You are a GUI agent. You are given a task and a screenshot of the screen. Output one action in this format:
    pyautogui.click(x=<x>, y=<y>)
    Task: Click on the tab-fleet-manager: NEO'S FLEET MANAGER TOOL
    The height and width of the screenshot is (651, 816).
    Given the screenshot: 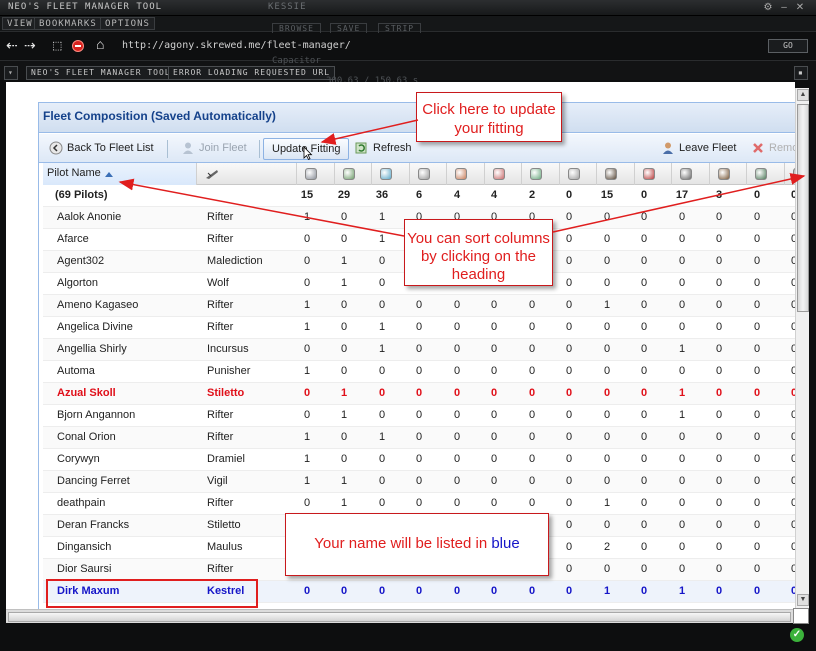 What is the action you would take?
    pyautogui.click(x=101, y=73)
    